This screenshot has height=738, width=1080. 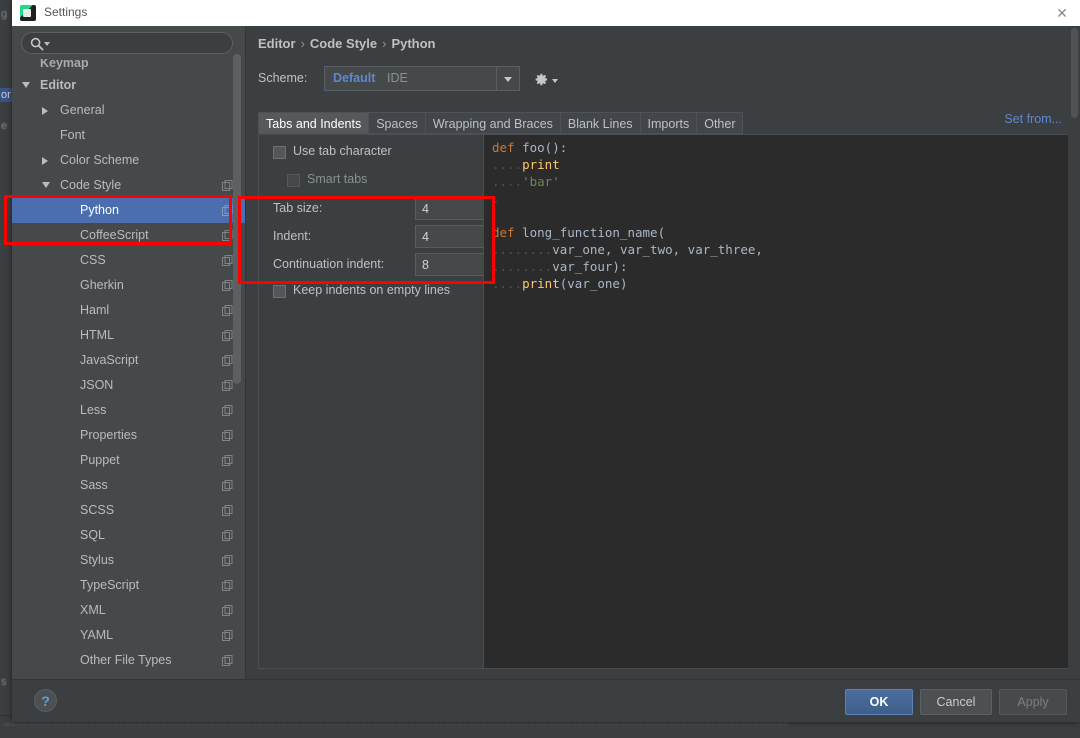 I want to click on sidebar-scrollbar, so click(x=237, y=336).